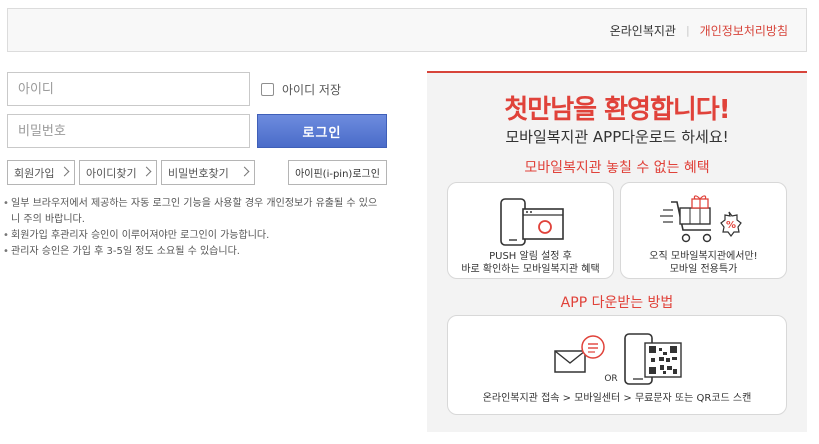 This screenshot has width=819, height=444. I want to click on sms-qr-icon: OR, so click(618, 359).